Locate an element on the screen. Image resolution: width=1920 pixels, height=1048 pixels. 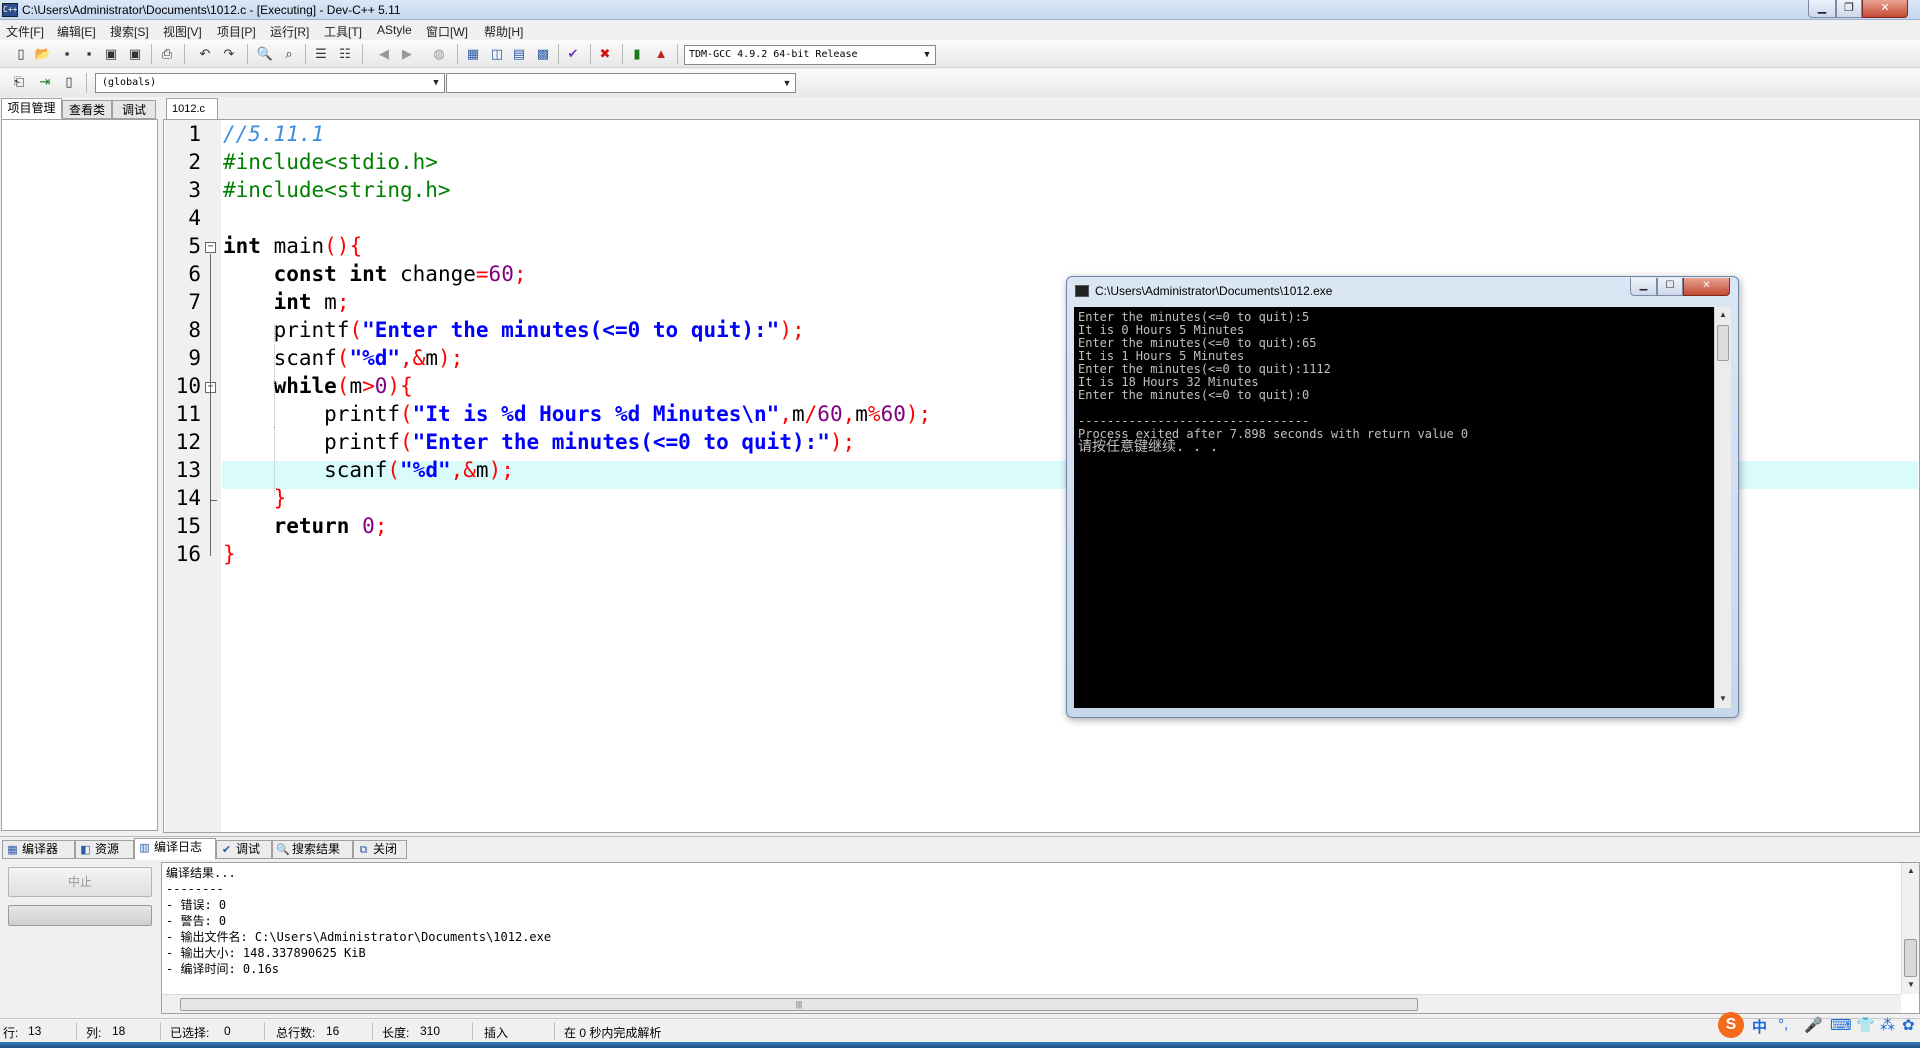
chart-icon: ▮ is located at coordinates (637, 54).